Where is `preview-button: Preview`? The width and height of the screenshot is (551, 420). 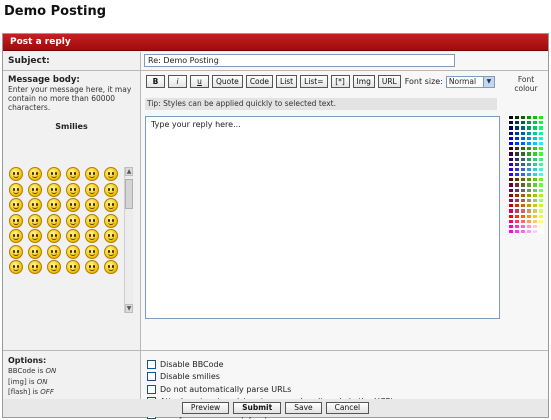 preview-button: Preview is located at coordinates (205, 408).